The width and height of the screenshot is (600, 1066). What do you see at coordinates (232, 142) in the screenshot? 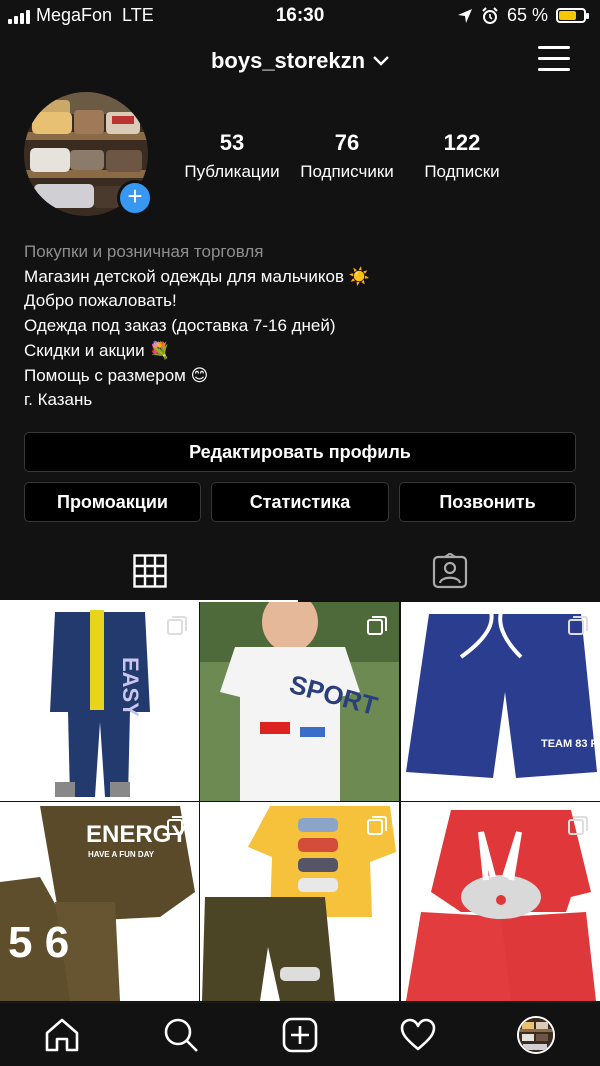
I see `posts-count: 53` at bounding box center [232, 142].